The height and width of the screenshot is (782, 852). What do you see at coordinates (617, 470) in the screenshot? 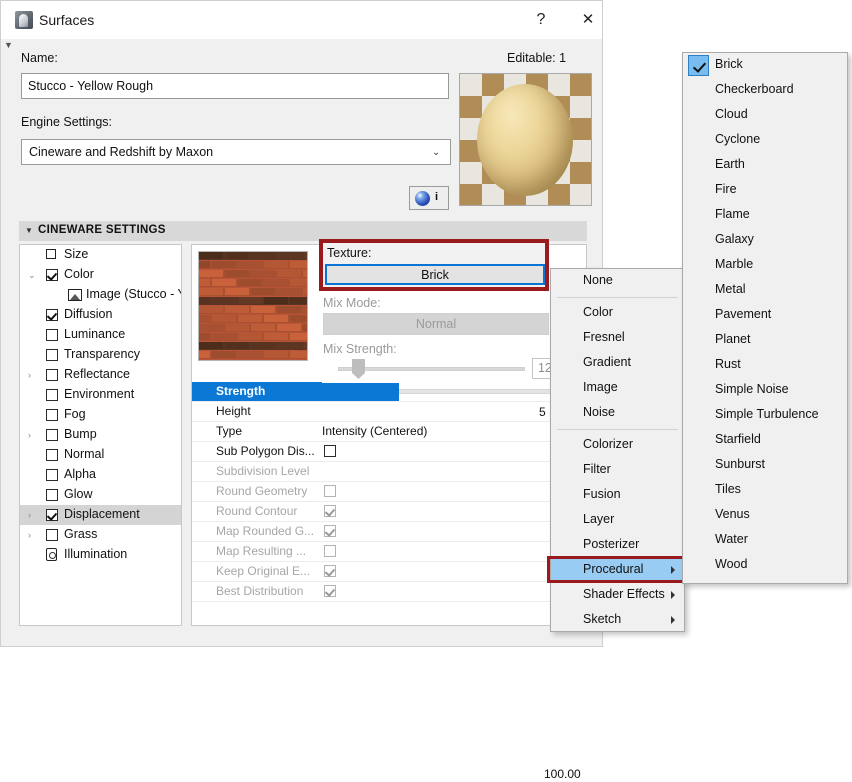
I see `menu-item-filter: Filter` at bounding box center [617, 470].